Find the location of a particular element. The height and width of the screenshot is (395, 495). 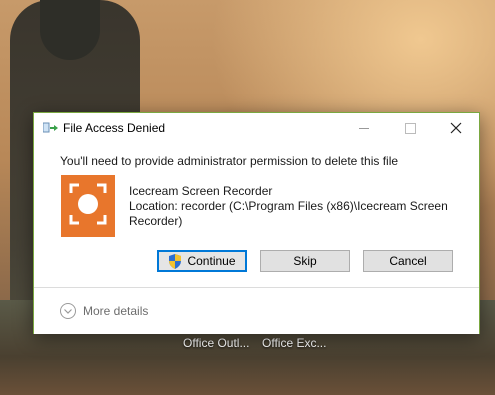

uac-shield-icon is located at coordinates (175, 261).